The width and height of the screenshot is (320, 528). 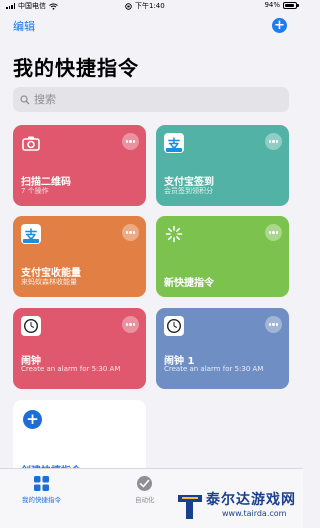 I want to click on shortcut-tile-alipay-energy: 支 支付宝收能量 来蚂蚁森林收能量, so click(x=79, y=256).